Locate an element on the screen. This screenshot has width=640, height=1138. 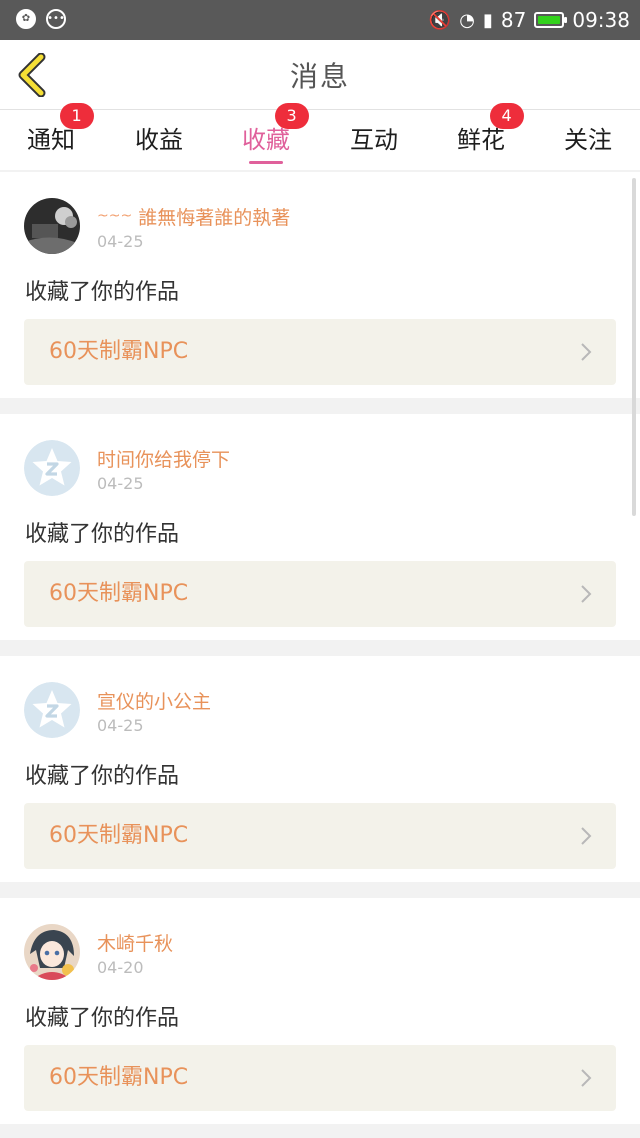
app-notification-icon: ✿ is located at coordinates (26, 19).